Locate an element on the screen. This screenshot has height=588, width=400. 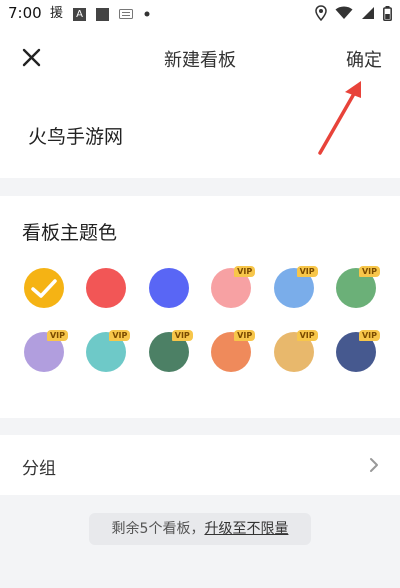
group-row: 分组 is located at coordinates (200, 465).